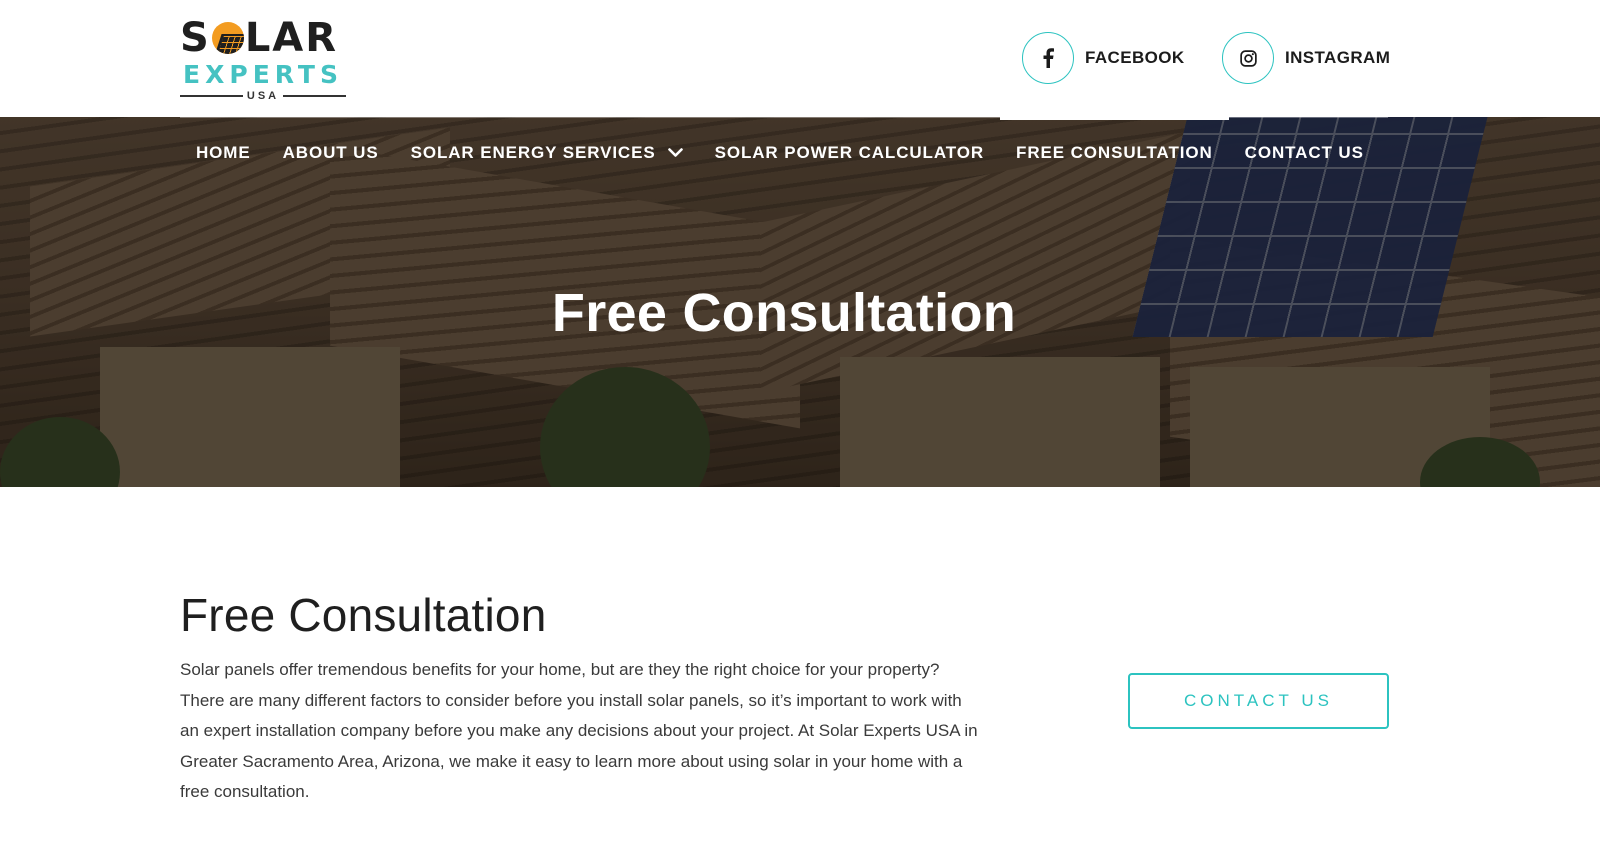  I want to click on nav-item-label: CONTACT US, so click(1304, 153).